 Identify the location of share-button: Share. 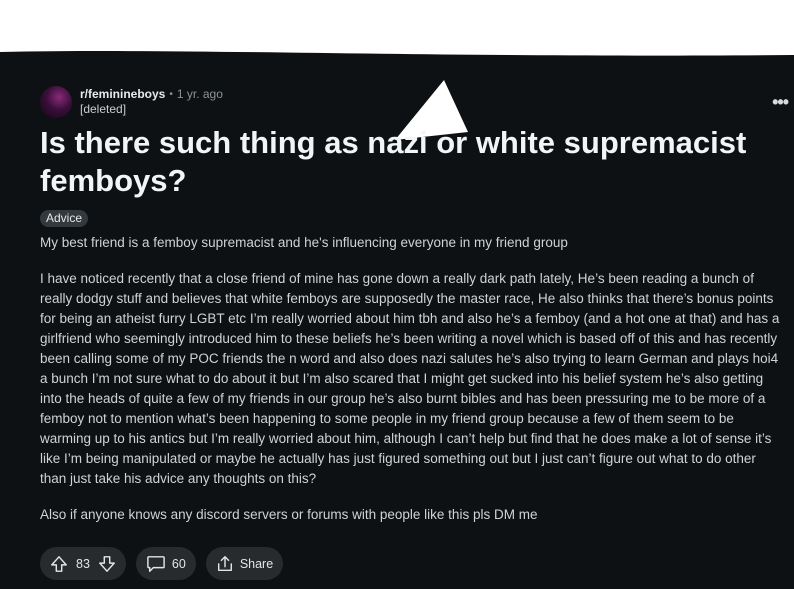
(244, 563).